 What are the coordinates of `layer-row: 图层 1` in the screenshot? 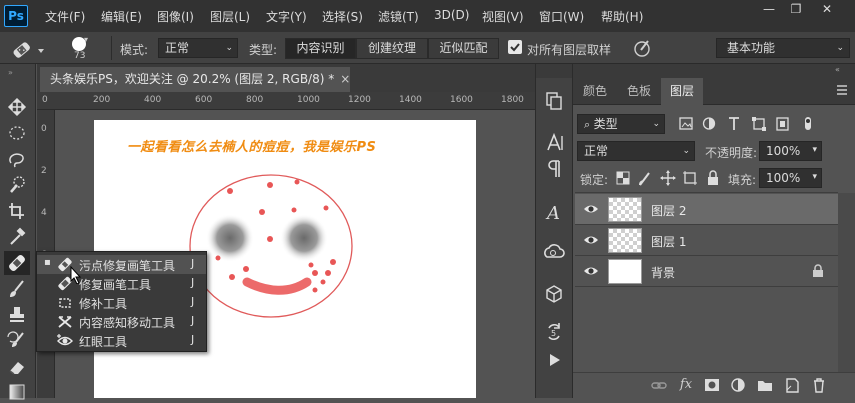 It's located at (706, 240).